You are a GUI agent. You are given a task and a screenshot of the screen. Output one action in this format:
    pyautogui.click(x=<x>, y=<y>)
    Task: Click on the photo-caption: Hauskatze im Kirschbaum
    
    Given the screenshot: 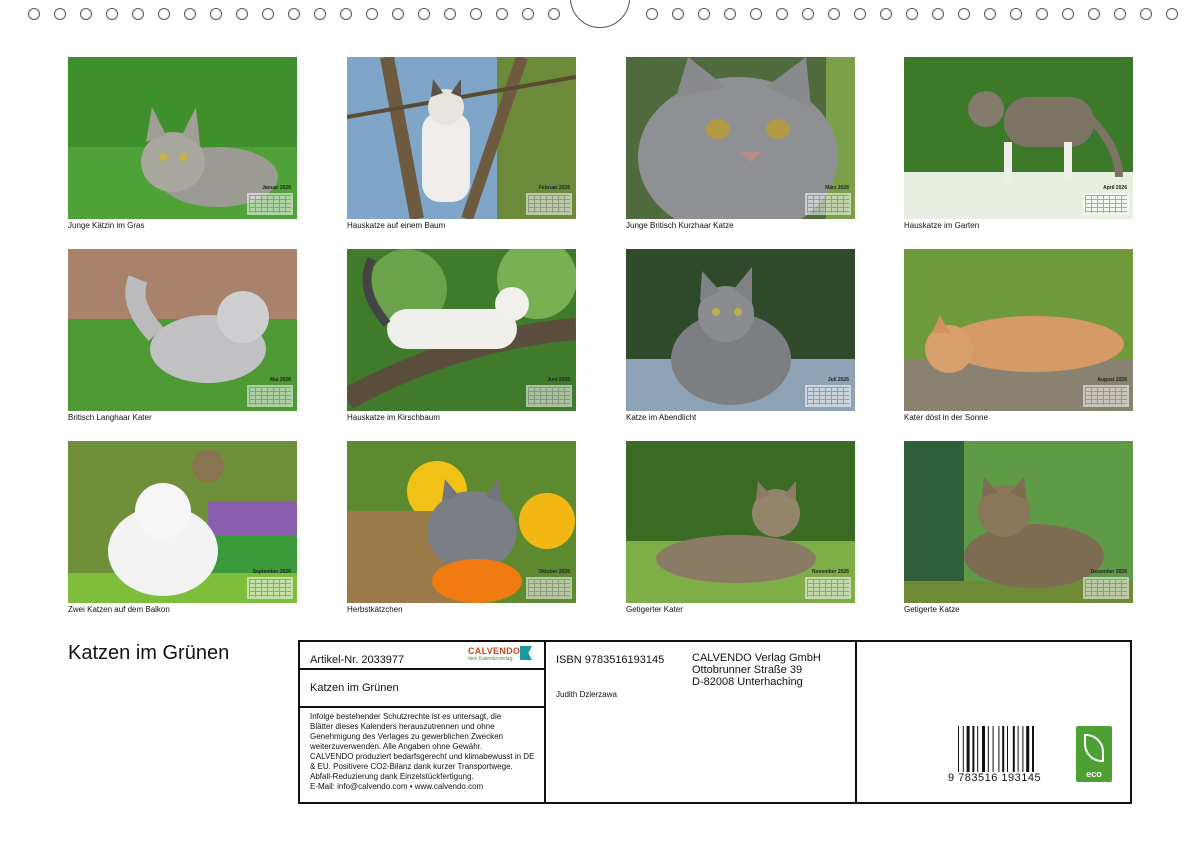 What is the action you would take?
    pyautogui.click(x=393, y=417)
    